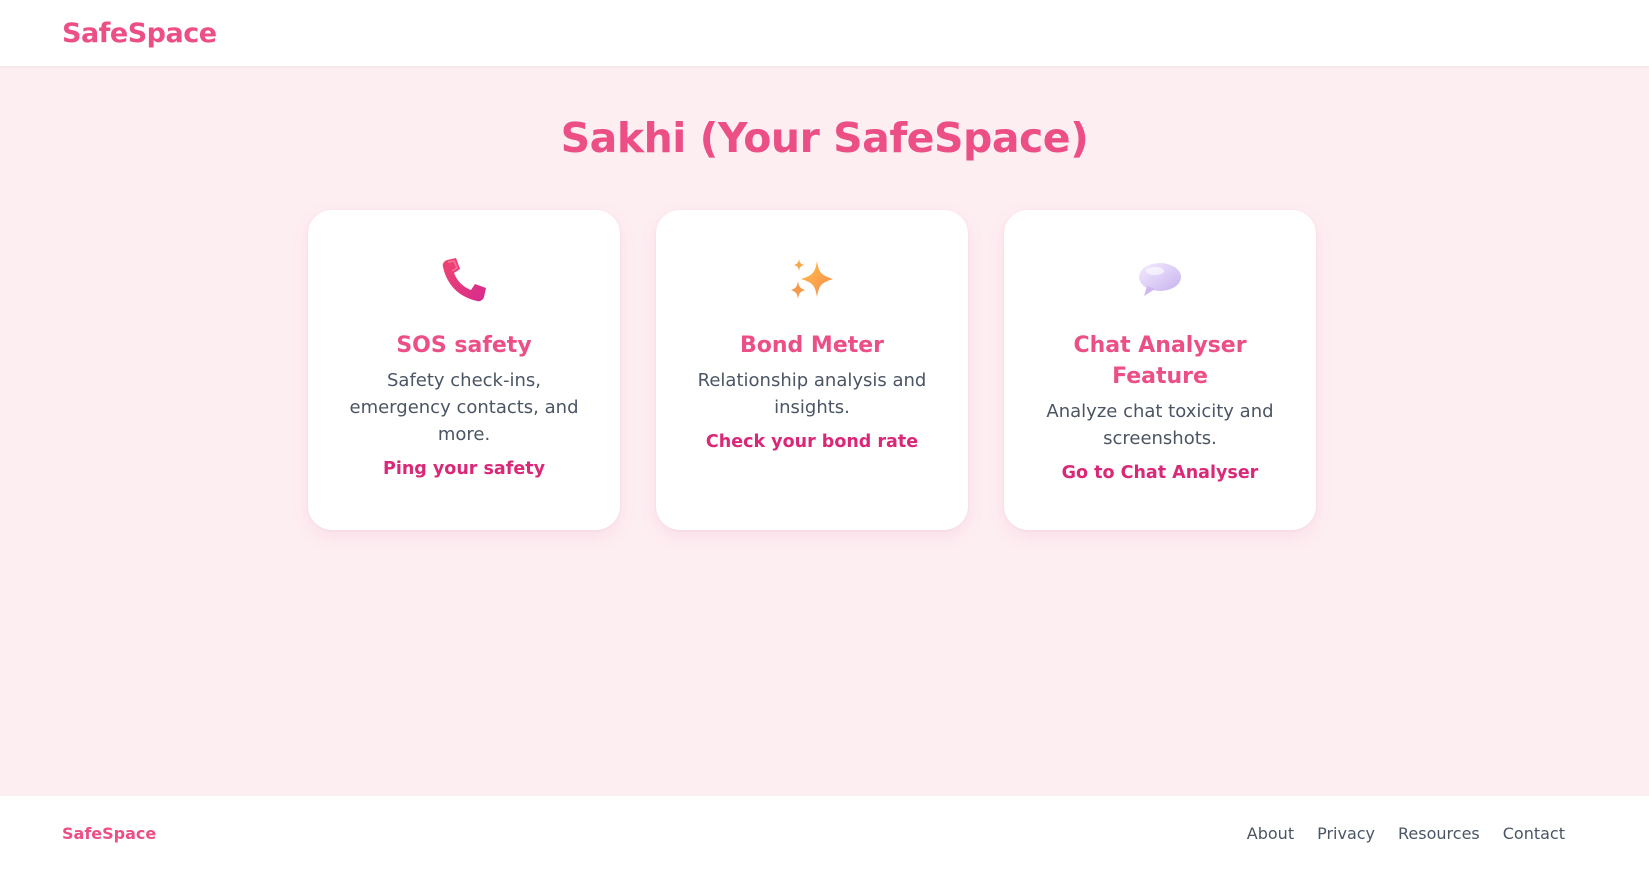 The width and height of the screenshot is (1649, 871). What do you see at coordinates (1270, 833) in the screenshot?
I see `footer-link-about: About` at bounding box center [1270, 833].